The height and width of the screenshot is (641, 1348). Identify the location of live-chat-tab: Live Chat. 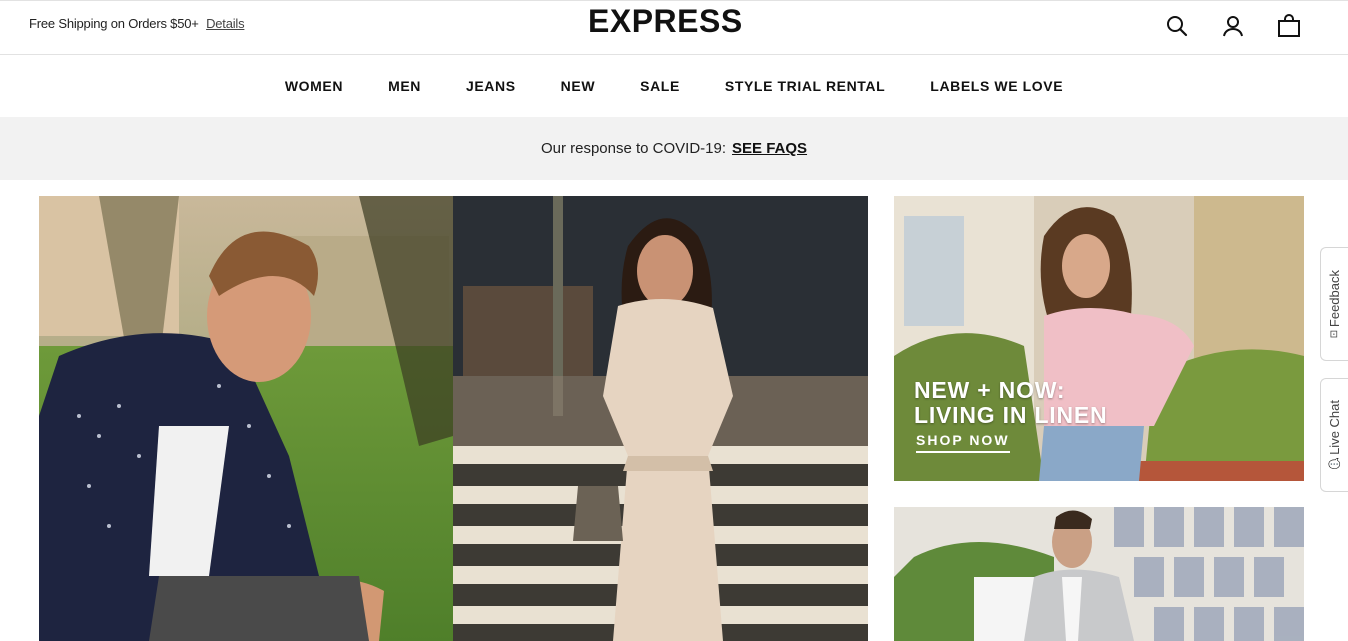
(1334, 435).